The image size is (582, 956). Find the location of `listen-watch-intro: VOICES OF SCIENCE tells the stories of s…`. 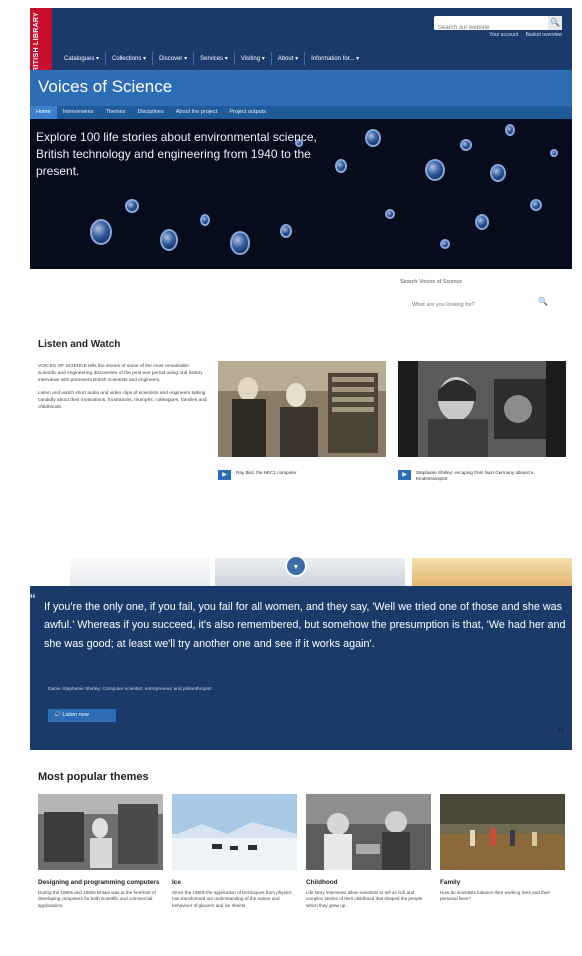

listen-watch-intro: VOICES OF SCIENCE tells the stories of s… is located at coordinates (123, 391).